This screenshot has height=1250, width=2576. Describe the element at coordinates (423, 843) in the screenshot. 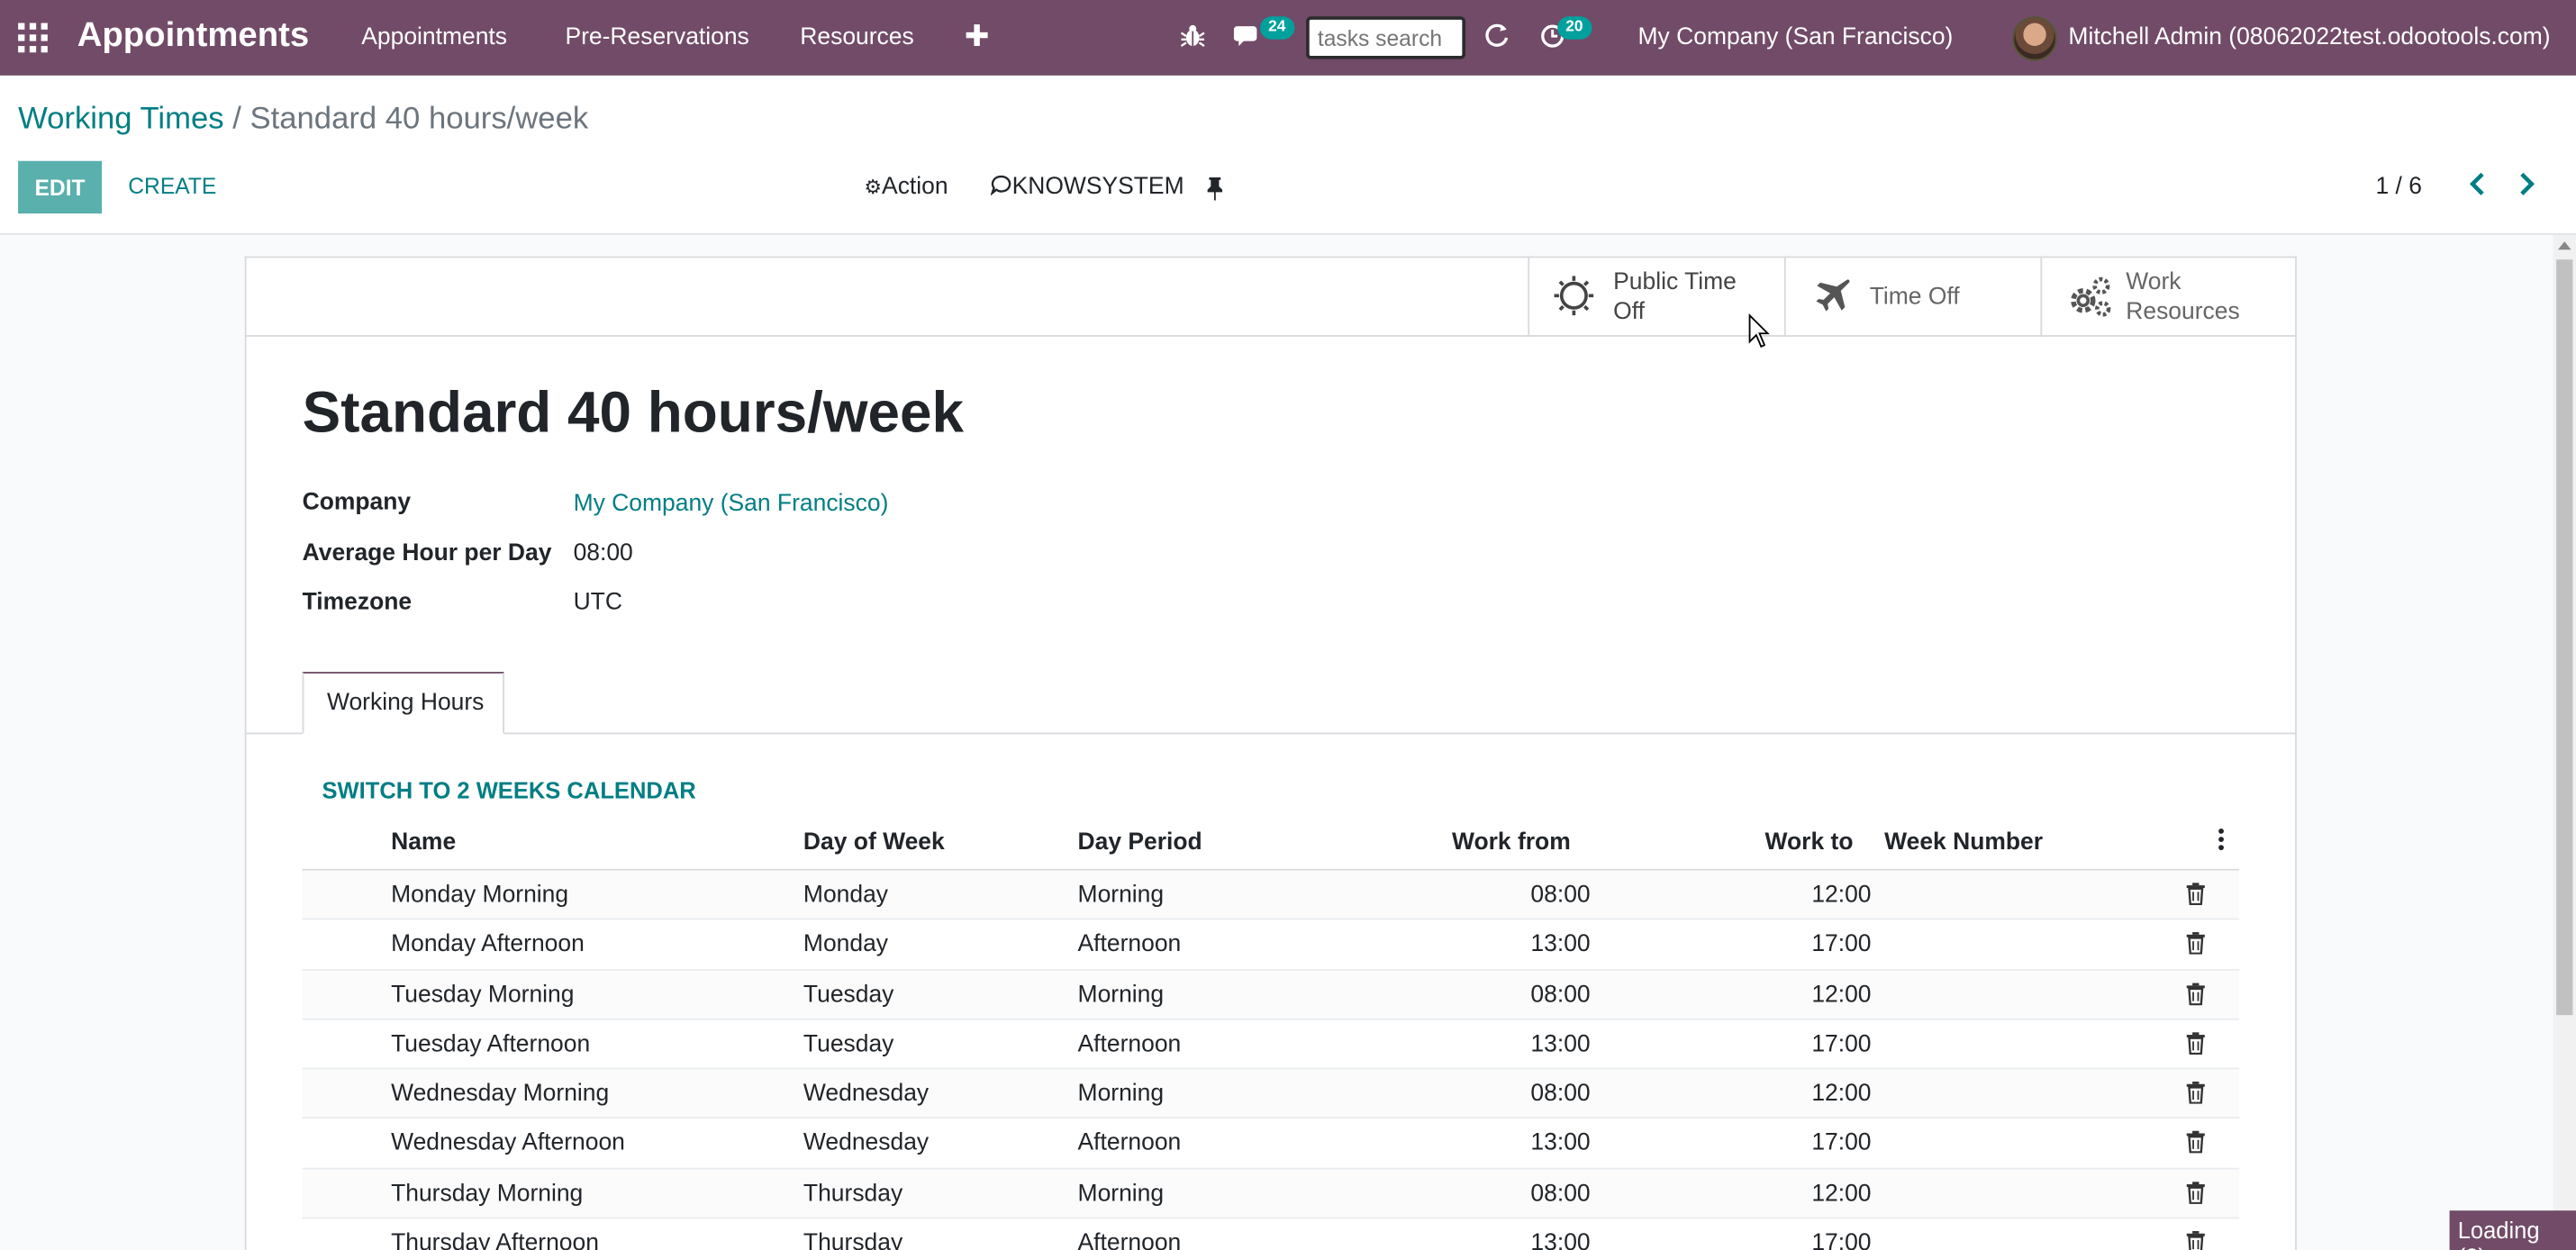

I see `col-name-header: Name` at that location.